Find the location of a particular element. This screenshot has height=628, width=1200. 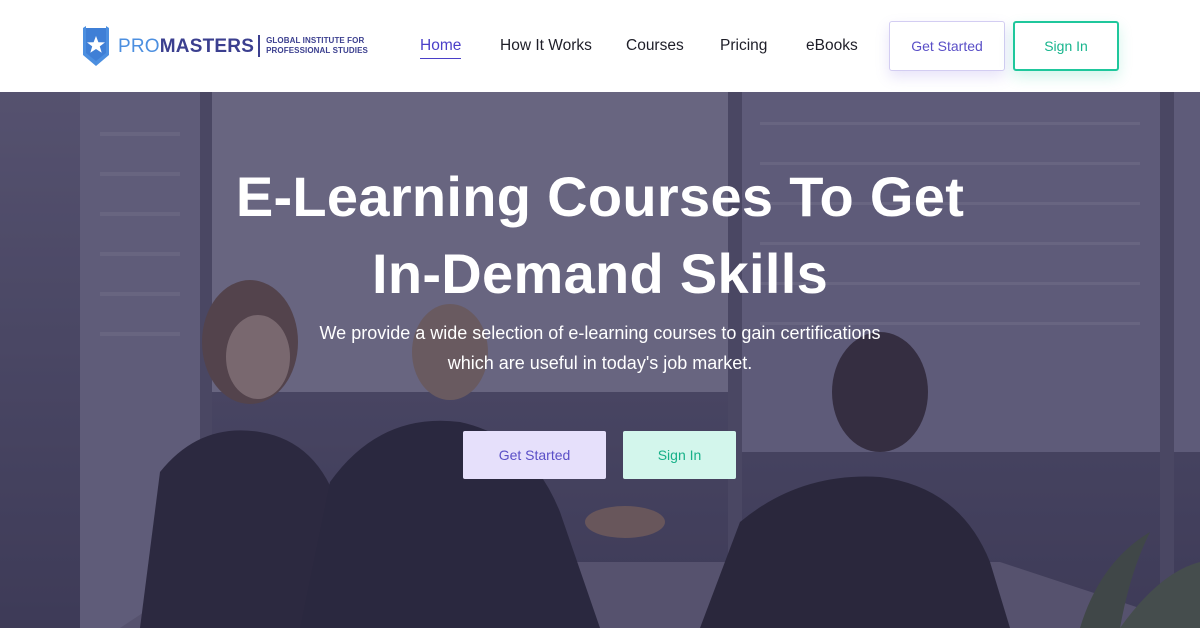

star-shield-icon is located at coordinates (96, 46).